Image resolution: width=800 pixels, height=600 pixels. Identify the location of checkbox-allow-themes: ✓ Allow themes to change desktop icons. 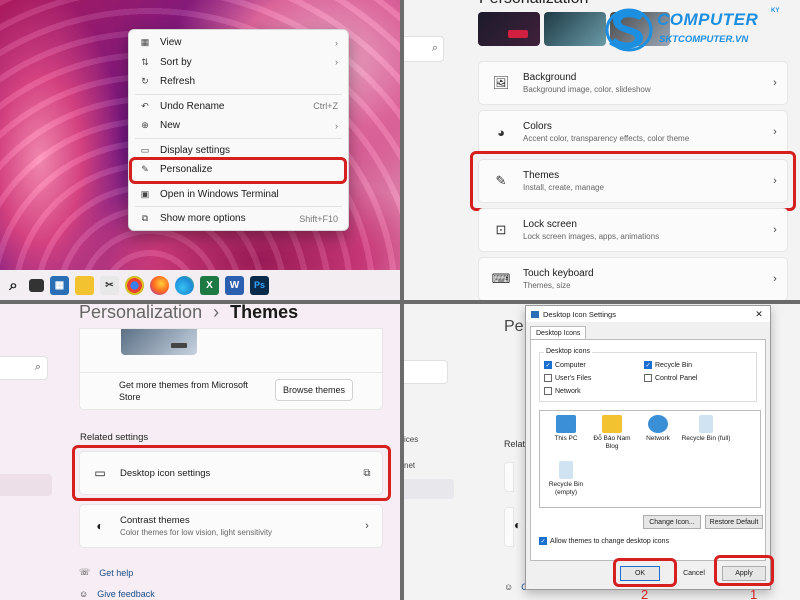
(604, 541).